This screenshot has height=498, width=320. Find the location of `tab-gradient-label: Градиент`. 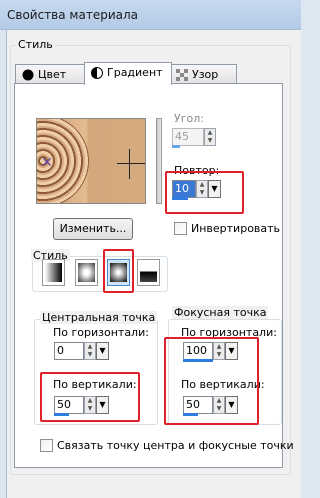

tab-gradient-label: Градиент is located at coordinates (135, 72).